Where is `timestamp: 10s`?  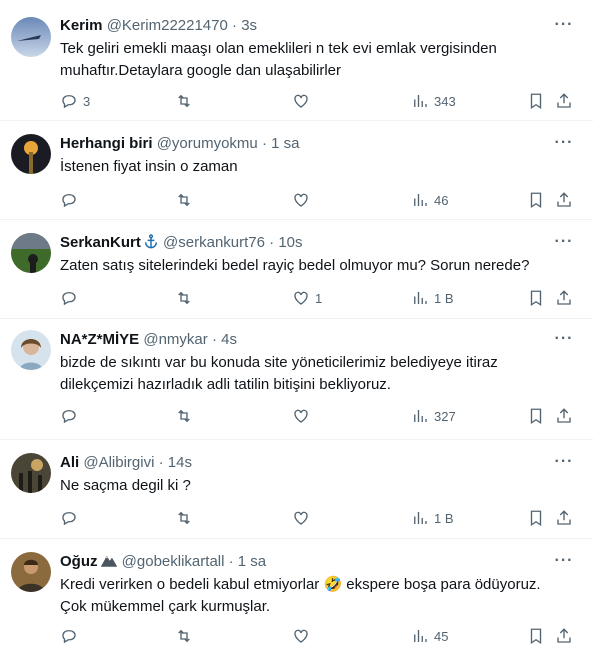
timestamp: 10s is located at coordinates (290, 242).